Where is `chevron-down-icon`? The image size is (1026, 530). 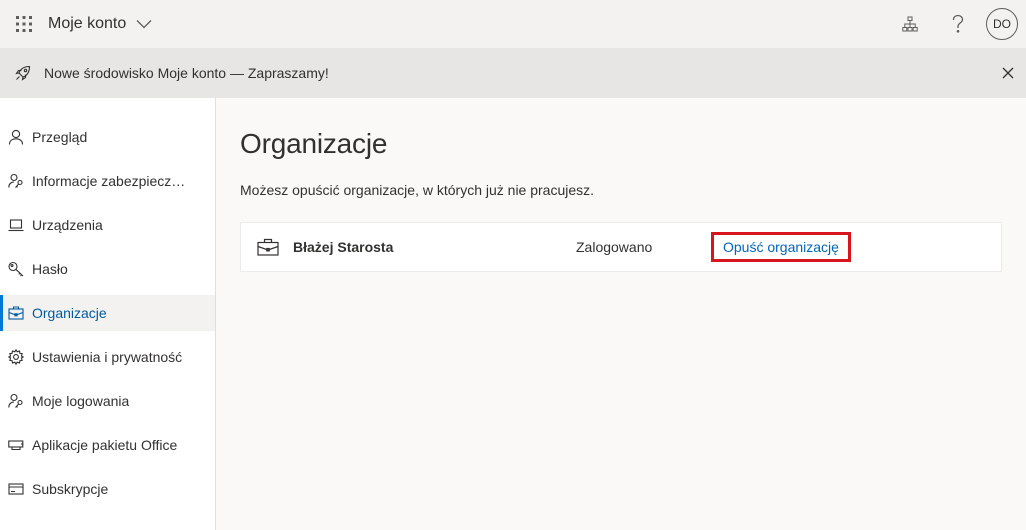 chevron-down-icon is located at coordinates (144, 24).